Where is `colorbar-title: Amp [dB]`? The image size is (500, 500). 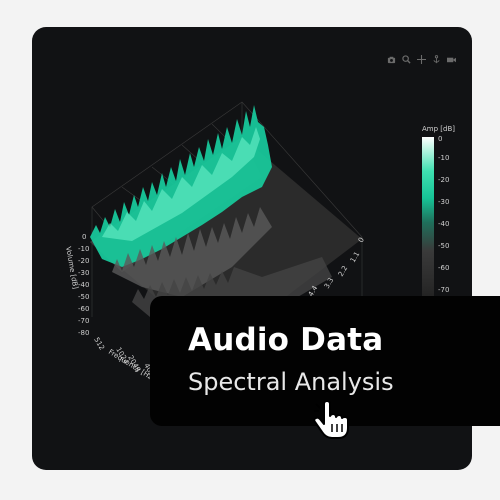
colorbar-title: Amp [dB] is located at coordinates (438, 129).